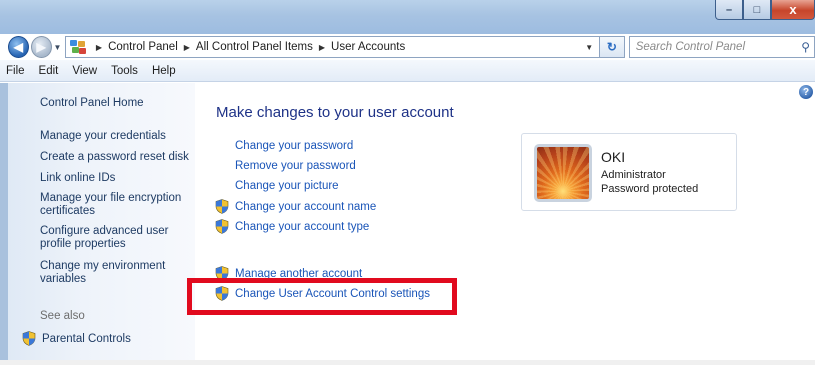 This screenshot has width=815, height=365. What do you see at coordinates (119, 136) in the screenshot?
I see `sidebar-manage-credentials: Manage your credentials` at bounding box center [119, 136].